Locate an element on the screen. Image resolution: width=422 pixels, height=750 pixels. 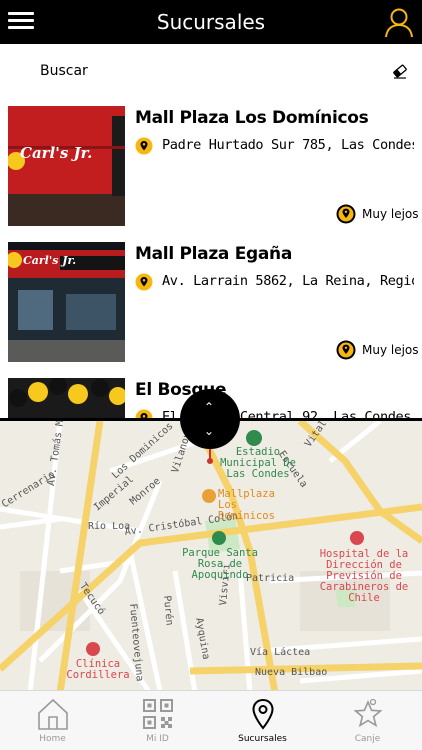
page-title: Sucursales is located at coordinates (211, 22).